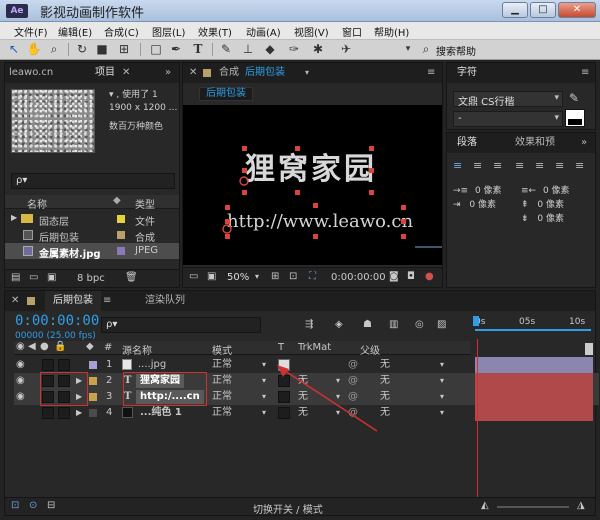 This screenshot has width=600, height=520. What do you see at coordinates (31, 73) in the screenshot?
I see `tab-leawo: leawo.cn` at bounding box center [31, 73].